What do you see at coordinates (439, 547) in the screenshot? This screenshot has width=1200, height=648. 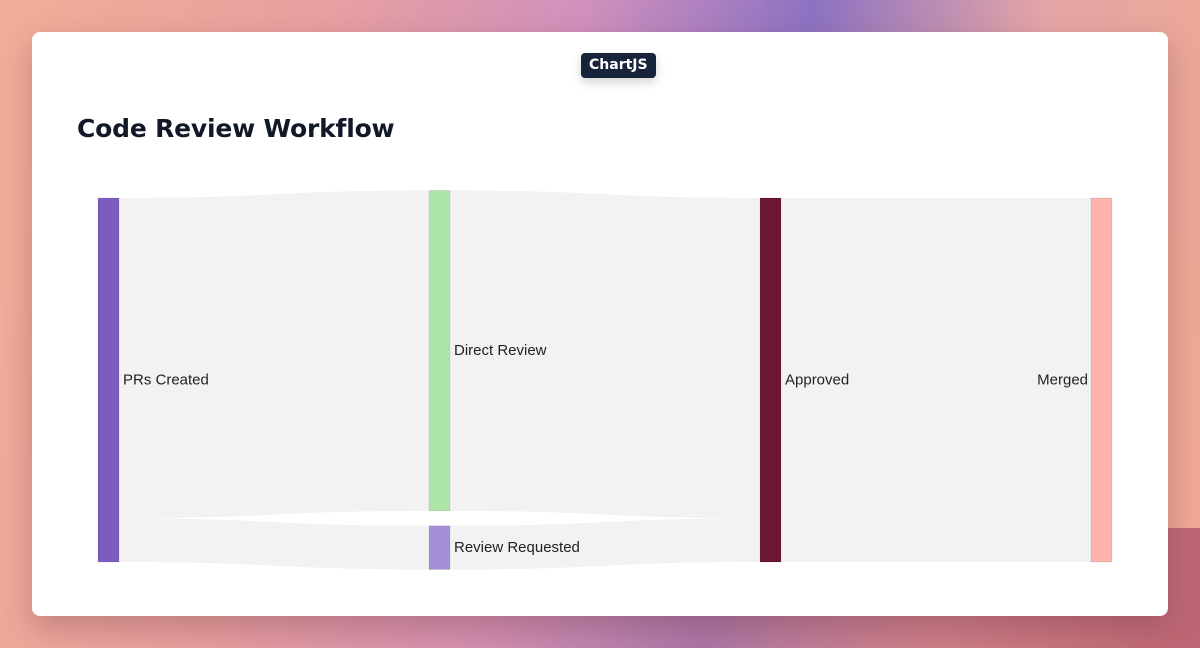 I see `node-review_requested` at bounding box center [439, 547].